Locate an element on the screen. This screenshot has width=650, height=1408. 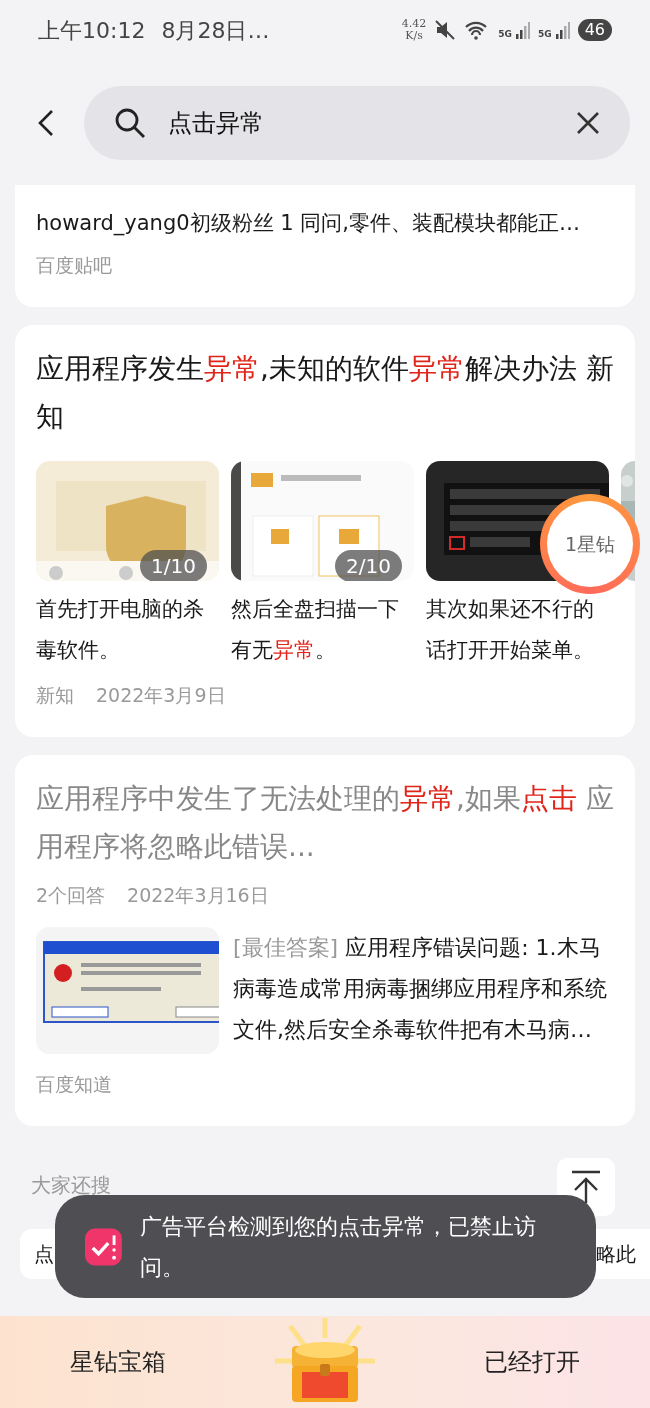
image-counter: 2/10 is located at coordinates (368, 565).